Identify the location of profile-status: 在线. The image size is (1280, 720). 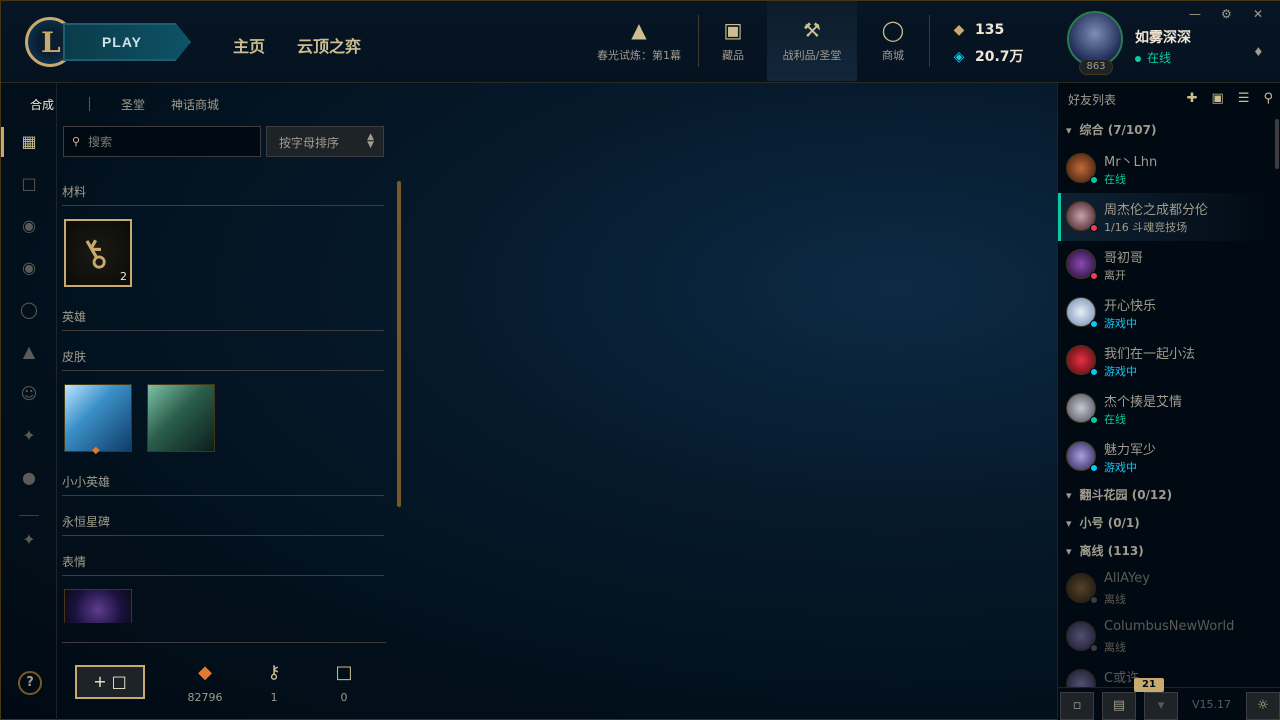
(1153, 57).